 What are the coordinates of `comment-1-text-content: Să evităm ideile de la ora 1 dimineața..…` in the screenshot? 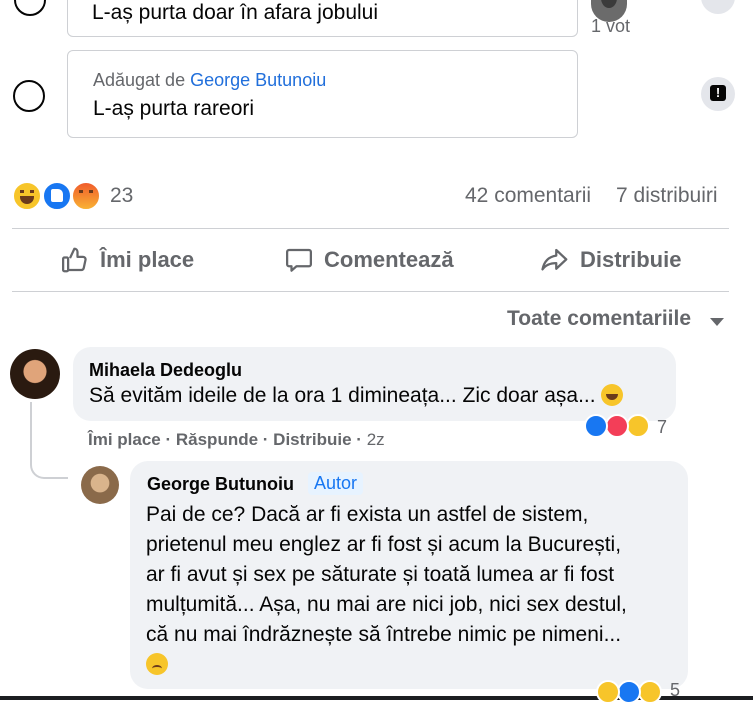 It's located at (342, 395).